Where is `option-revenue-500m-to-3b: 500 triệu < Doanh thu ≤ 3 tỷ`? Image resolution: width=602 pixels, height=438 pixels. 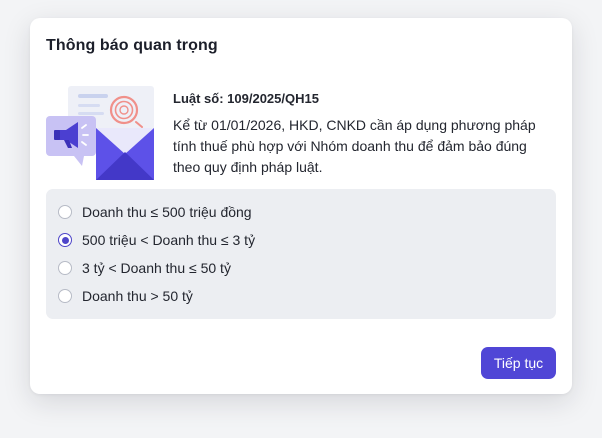
option-revenue-500m-to-3b: 500 triệu < Doanh thu ≤ 3 tỷ is located at coordinates (156, 240).